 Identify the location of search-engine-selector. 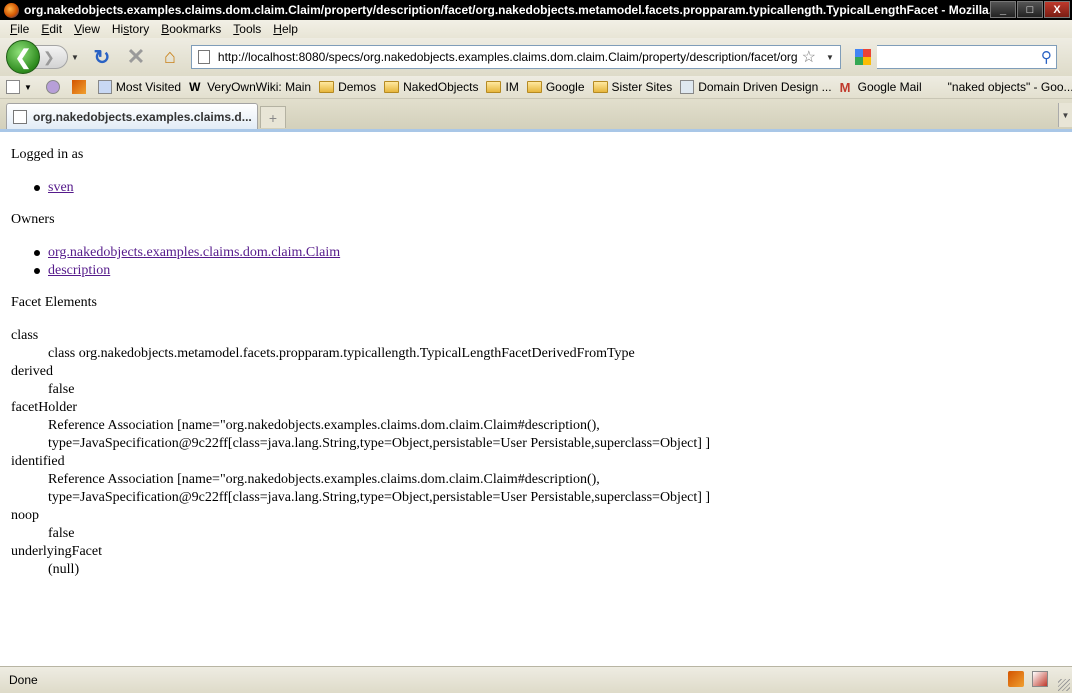
(863, 57).